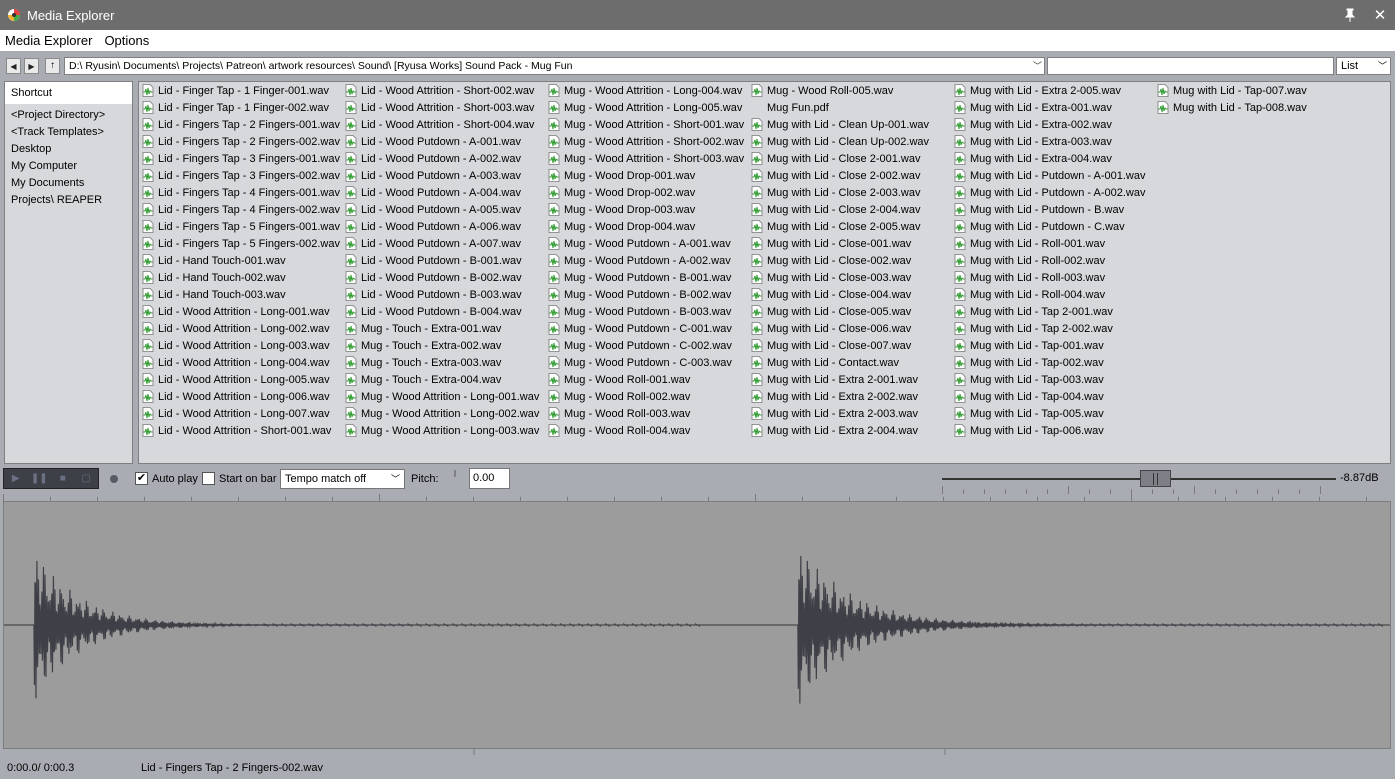 Image resolution: width=1395 pixels, height=779 pixels. I want to click on file-item: Mug - Wood Drop-003.wav, so click(621, 209).